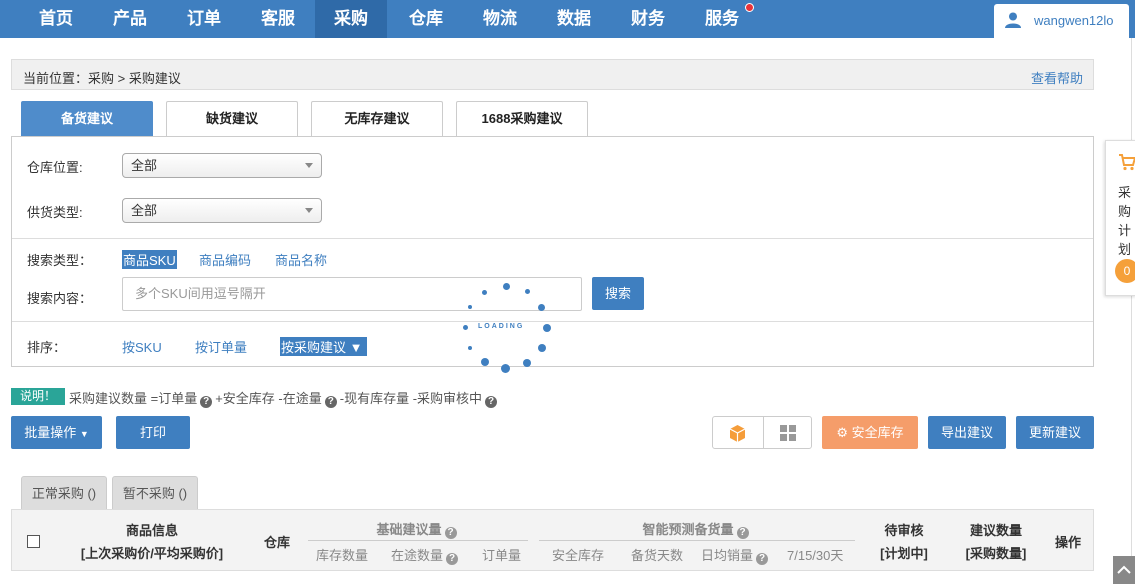 This screenshot has height=587, width=1135. Describe the element at coordinates (284, 398) in the screenshot. I see `notice-text: 采购建议数量 =订单量? +安全库存 -在途量? -现有库存量 -采购审核中?` at that location.